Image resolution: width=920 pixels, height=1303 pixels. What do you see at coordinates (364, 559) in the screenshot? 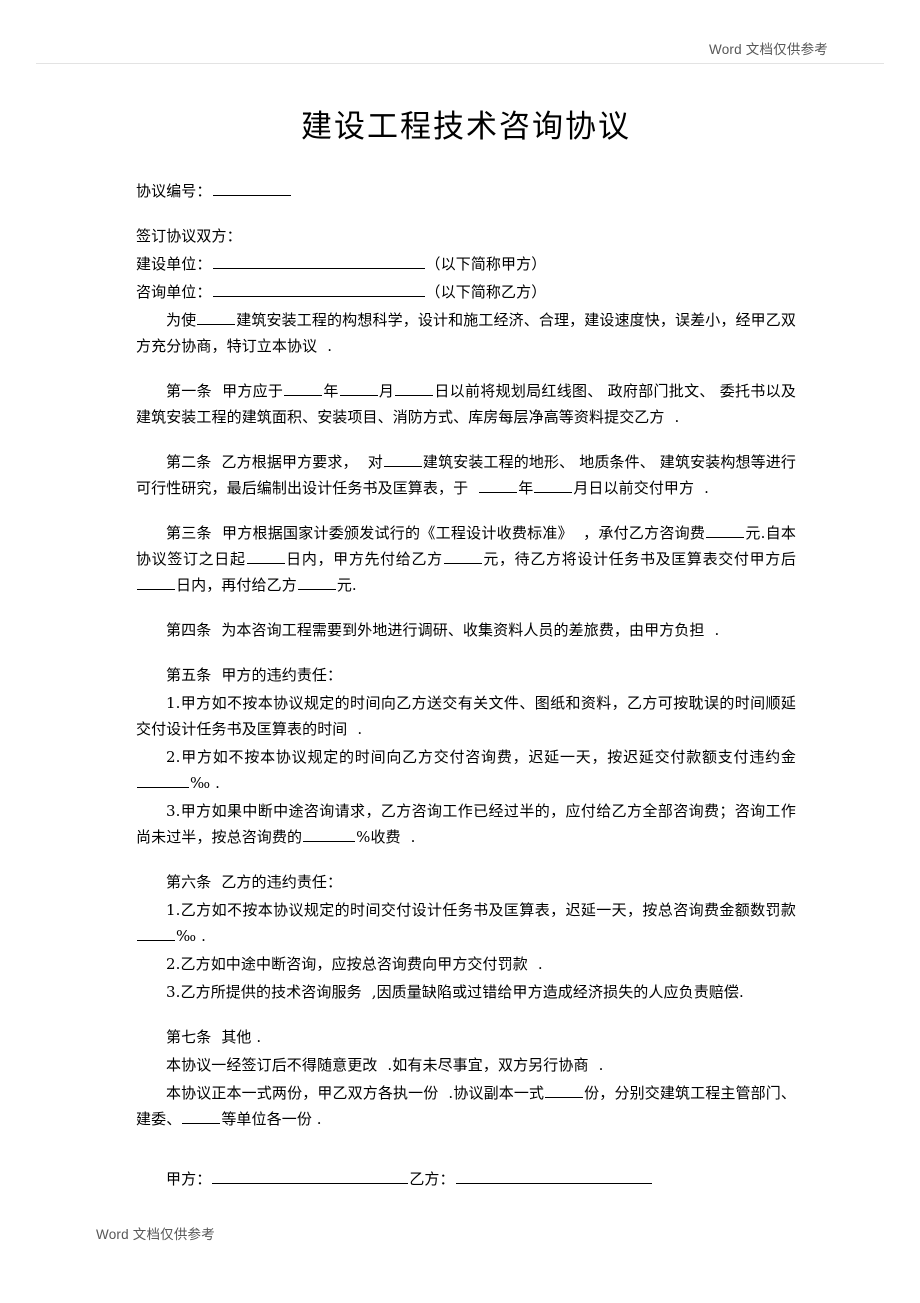
I see `article-3-text-4: 日内，甲方先付给乙方` at bounding box center [364, 559].